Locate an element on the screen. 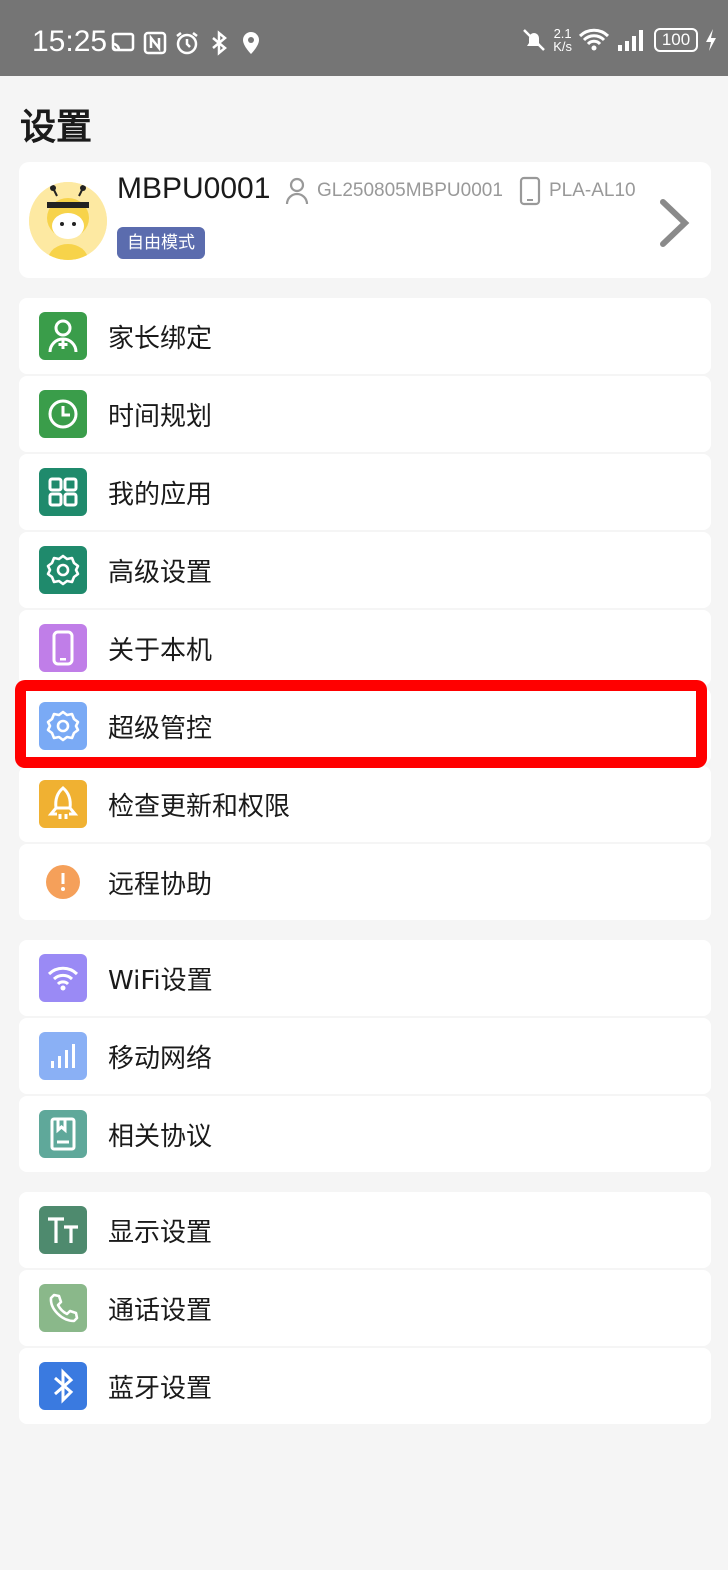 Image resolution: width=728 pixels, height=1570 pixels. net-speed: 2.1 K/s is located at coordinates (562, 40).